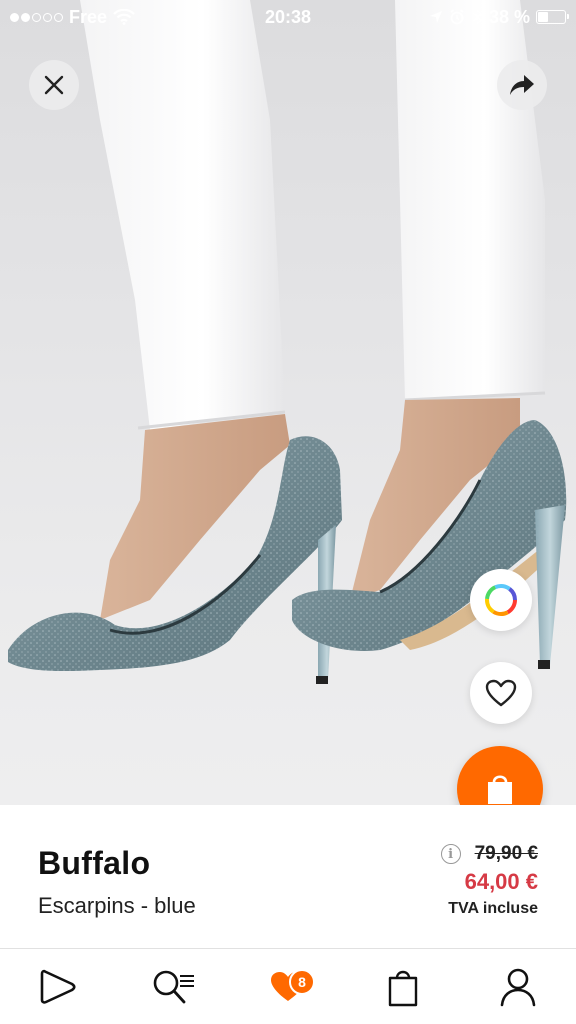 This screenshot has height=1024, width=576. I want to click on battery-label: 38 %, so click(509, 16).